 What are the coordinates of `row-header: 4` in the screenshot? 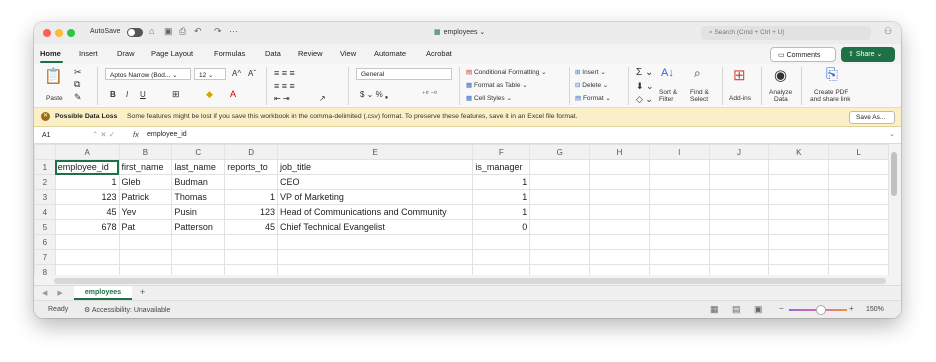 It's located at (45, 212).